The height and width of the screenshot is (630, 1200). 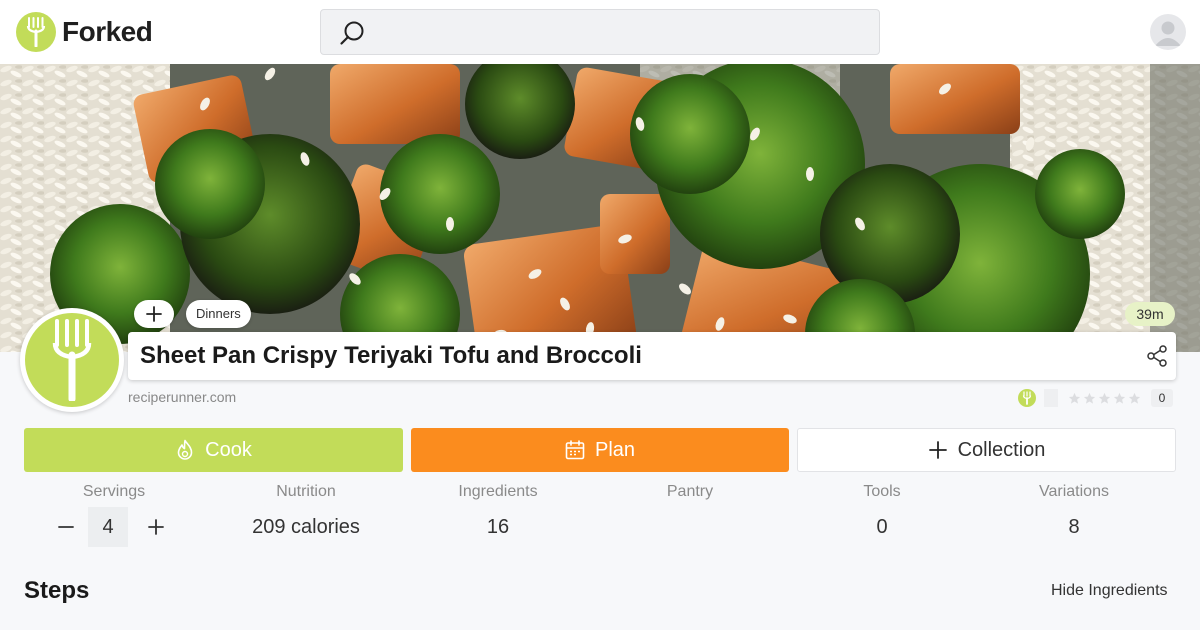 I want to click on share-icon, so click(x=1157, y=356).